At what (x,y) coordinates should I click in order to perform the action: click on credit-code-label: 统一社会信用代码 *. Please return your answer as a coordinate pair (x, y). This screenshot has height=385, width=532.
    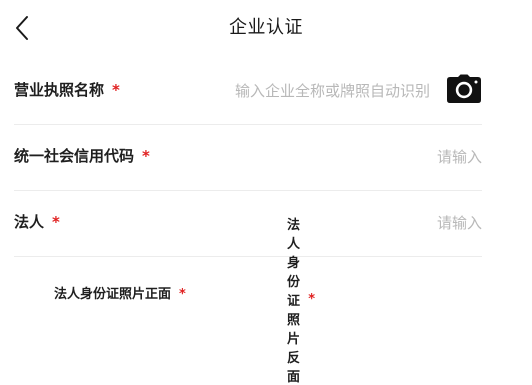
    Looking at the image, I should click on (82, 156).